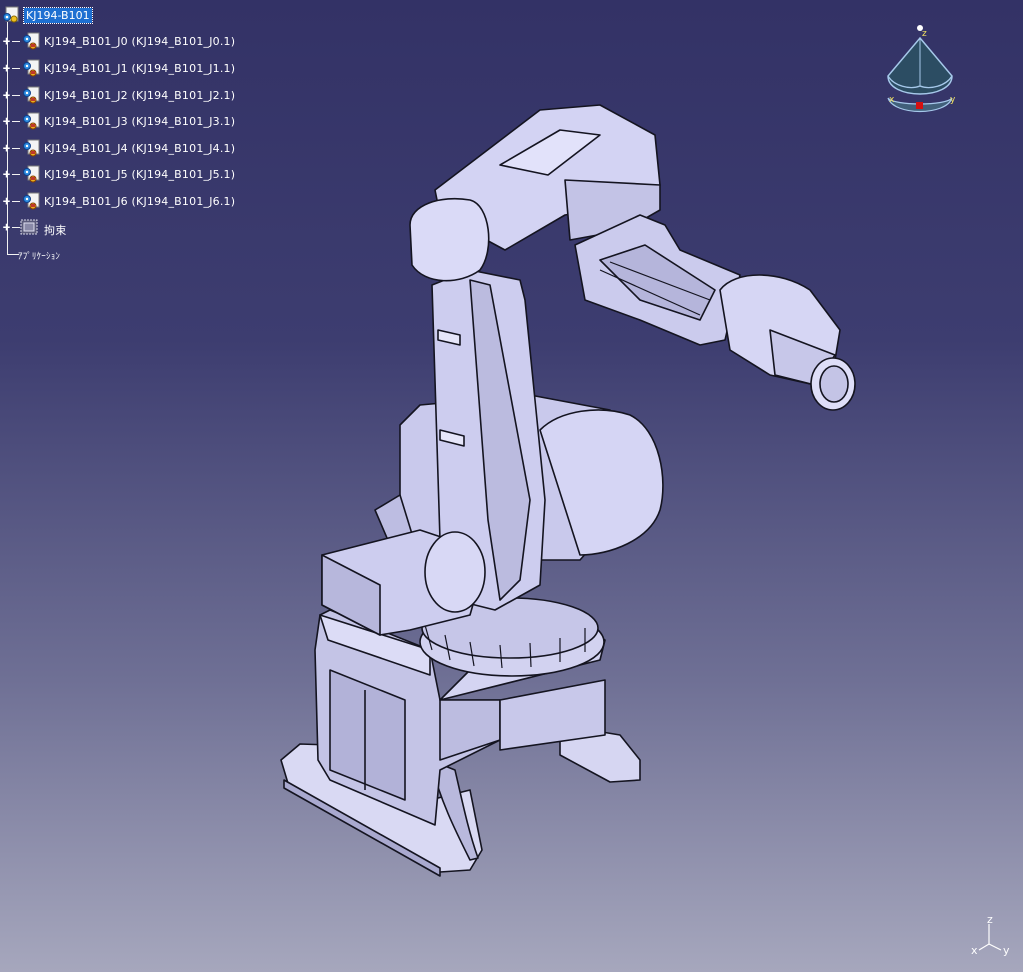  I want to click on constraints-icon, so click(29, 227).